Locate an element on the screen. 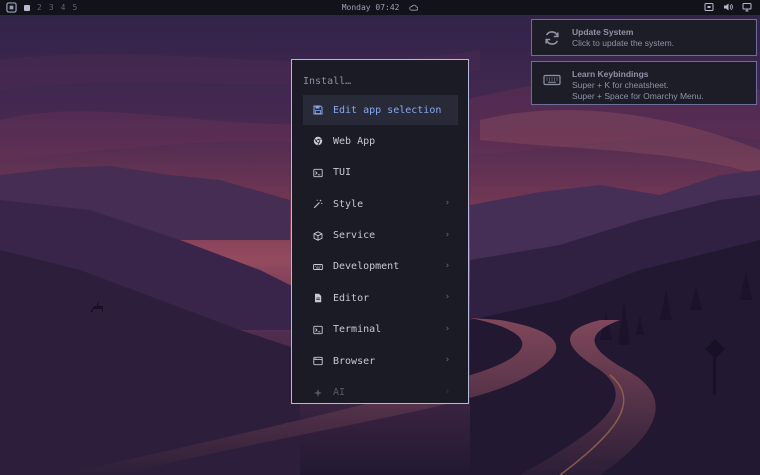 Image resolution: width=760 pixels, height=475 pixels. keyboard-small-icon is located at coordinates (318, 267).